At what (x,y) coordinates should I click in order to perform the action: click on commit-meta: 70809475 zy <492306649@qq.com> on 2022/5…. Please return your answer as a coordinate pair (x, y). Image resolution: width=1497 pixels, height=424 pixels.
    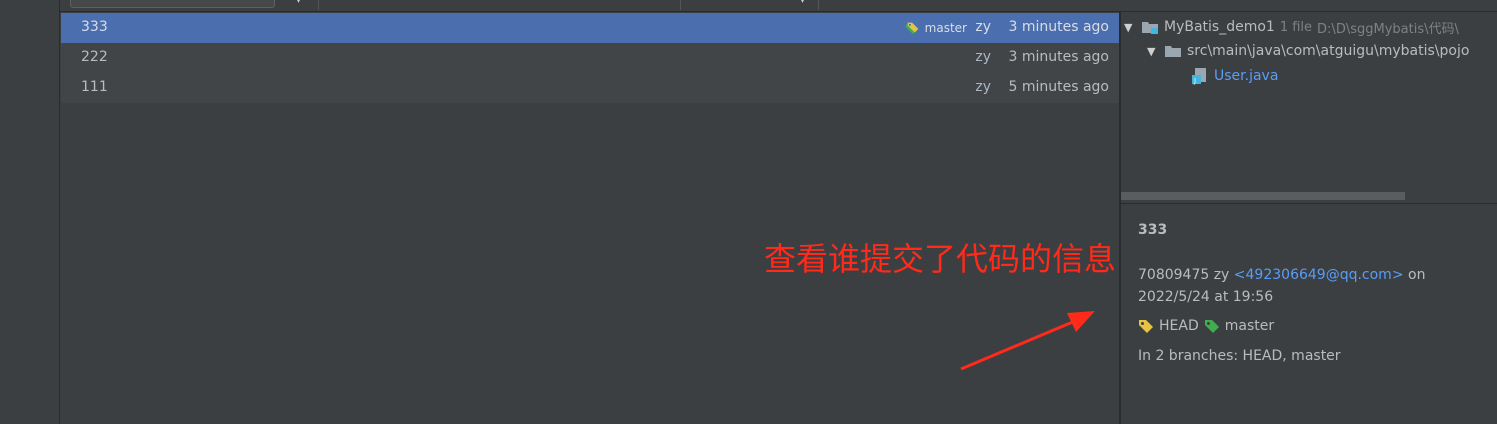
    Looking at the image, I should click on (1313, 286).